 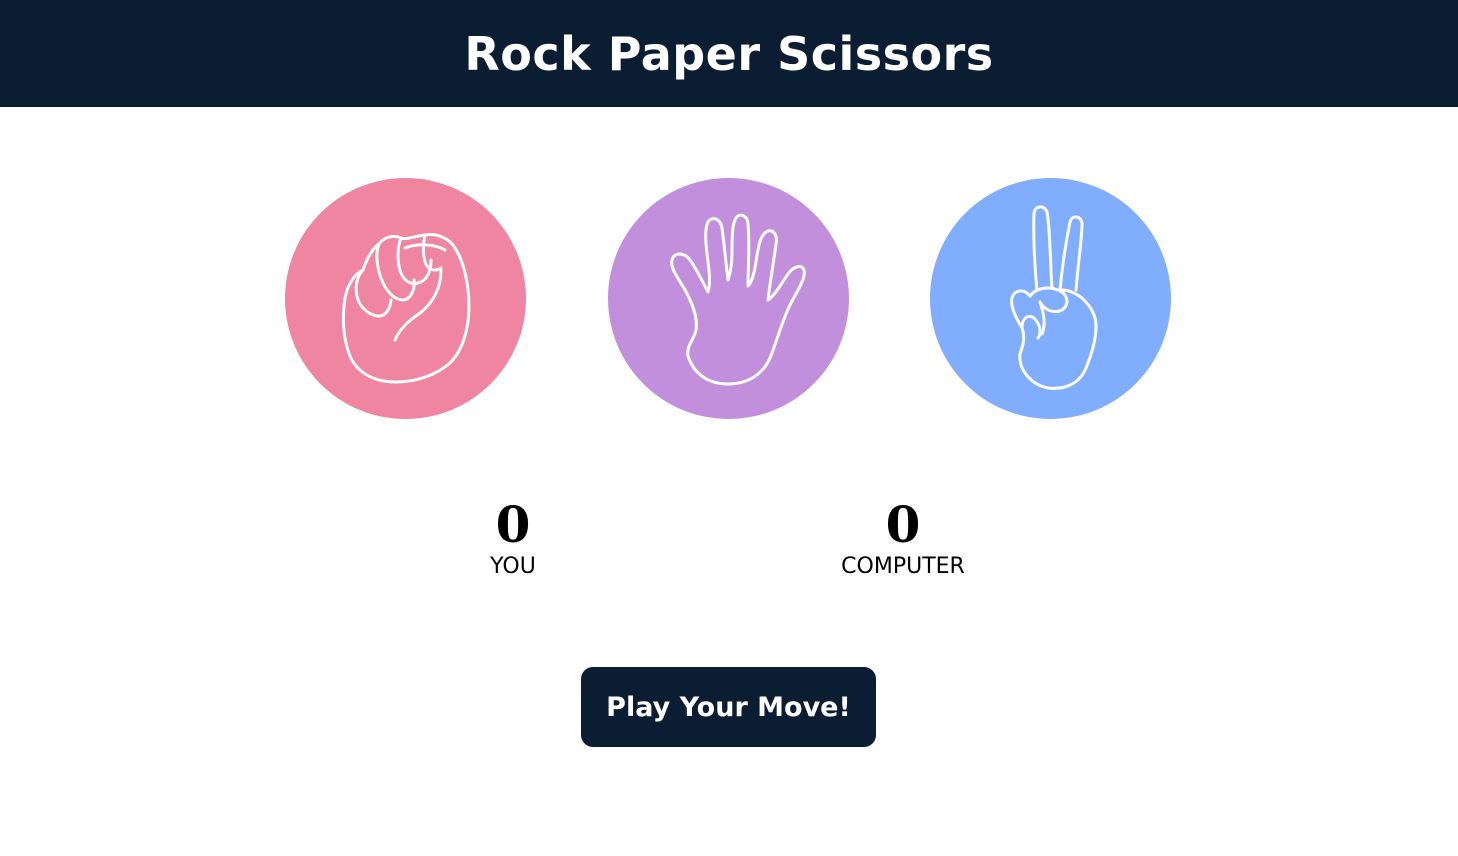 What do you see at coordinates (513, 566) in the screenshot?
I see `player-score-label: YOU` at bounding box center [513, 566].